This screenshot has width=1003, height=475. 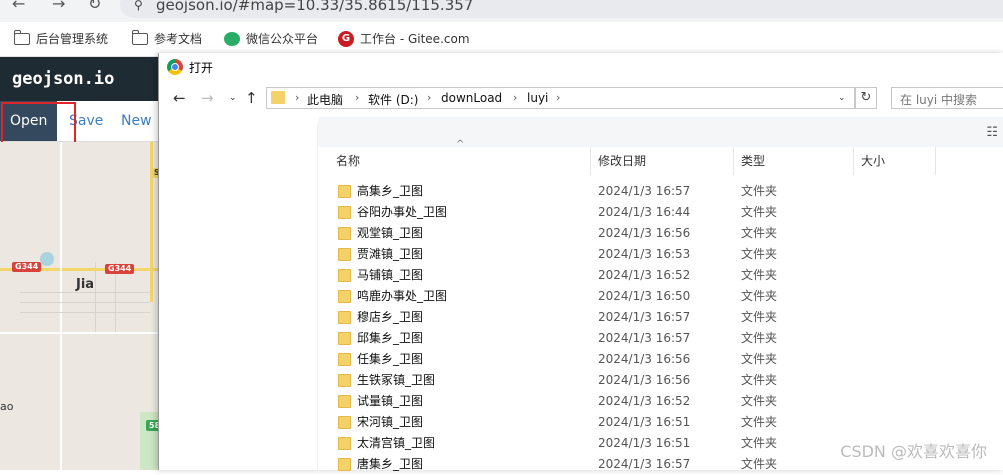 I want to click on column-header-type: 类型, so click(x=753, y=161).